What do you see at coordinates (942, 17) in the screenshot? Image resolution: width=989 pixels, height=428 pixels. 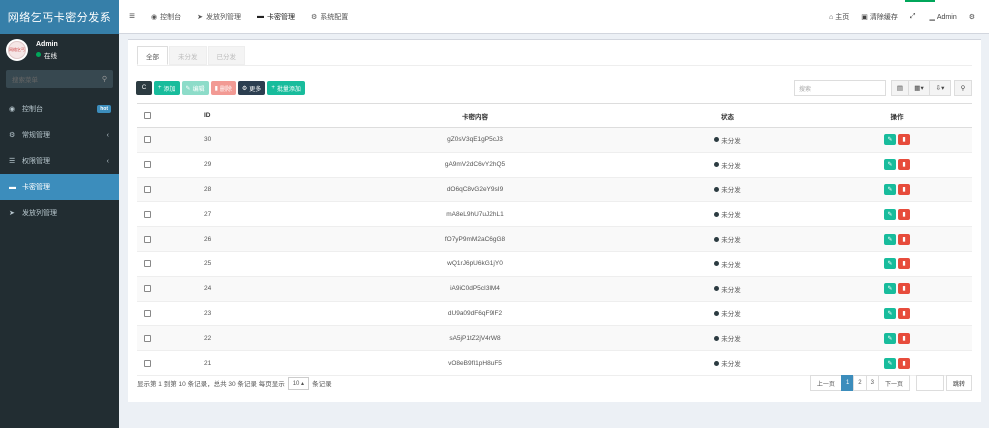 I see `user-menu: ▁ Admin` at bounding box center [942, 17].